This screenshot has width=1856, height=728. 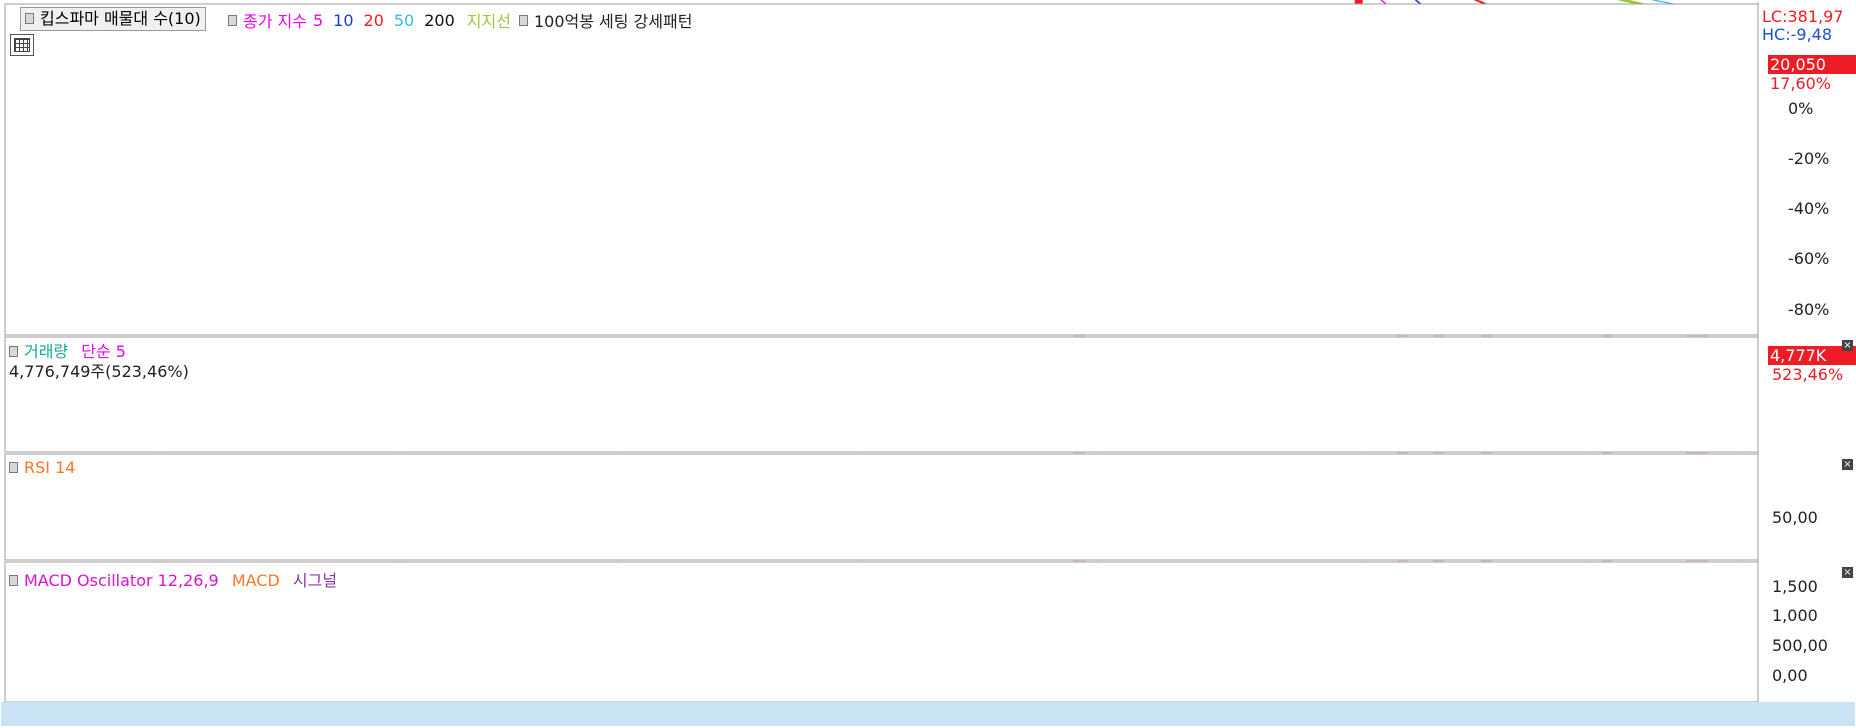 I want to click on x-axis-bar, so click(x=928, y=714).